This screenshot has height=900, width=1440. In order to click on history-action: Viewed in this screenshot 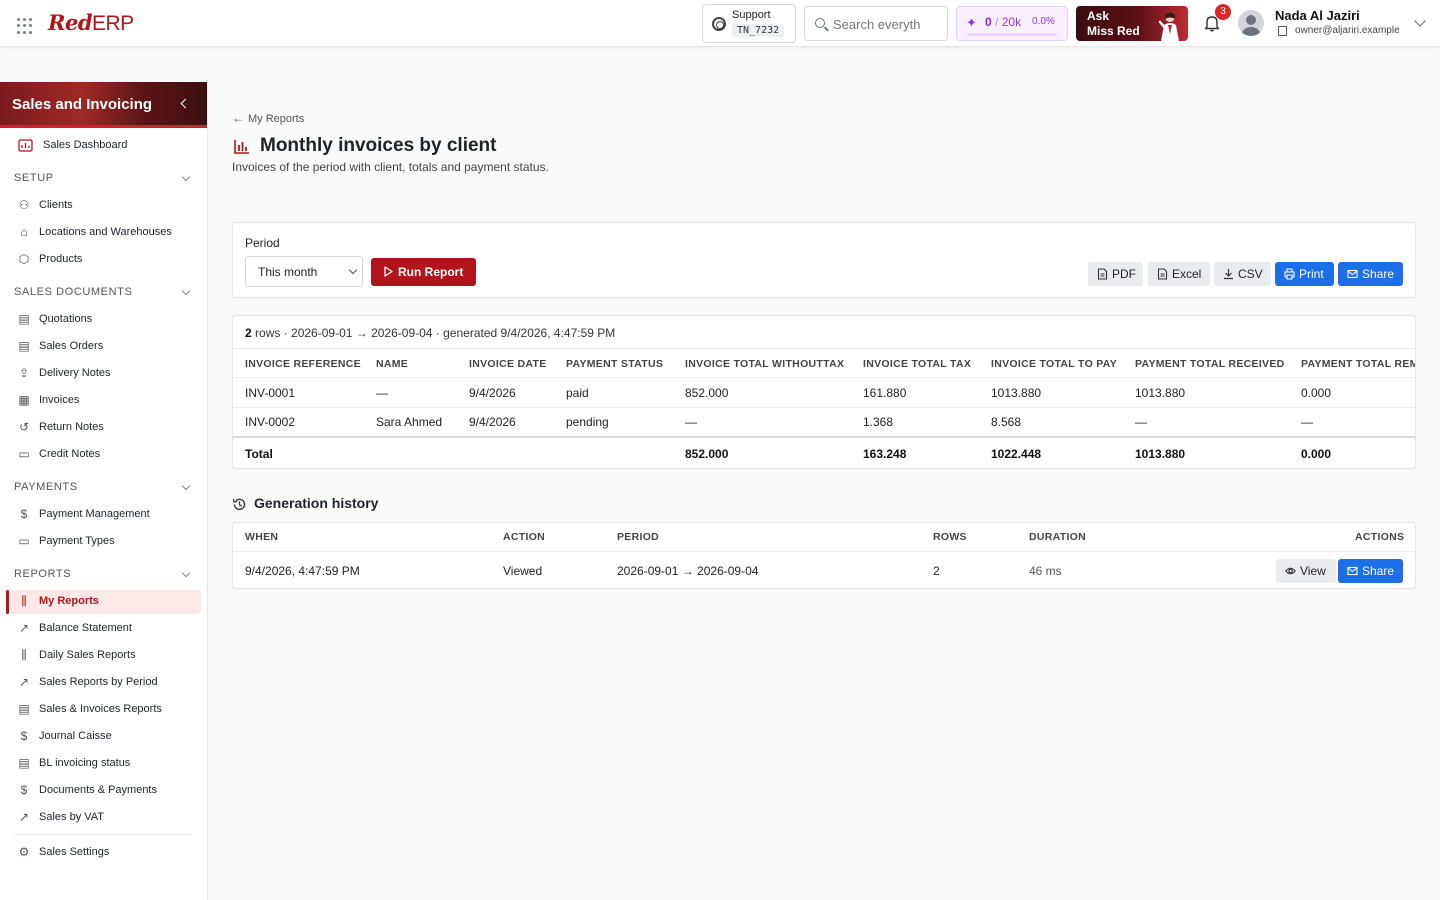, I will do `click(523, 571)`.